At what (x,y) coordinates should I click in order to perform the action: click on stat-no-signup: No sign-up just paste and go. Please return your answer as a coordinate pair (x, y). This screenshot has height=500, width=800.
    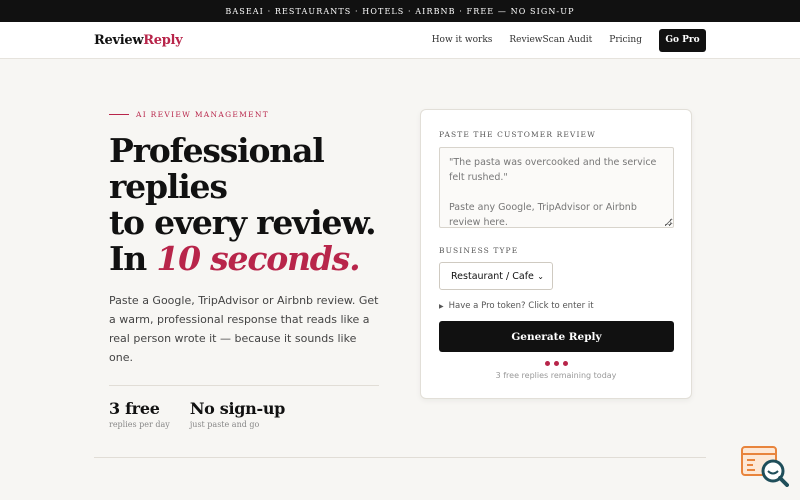
    Looking at the image, I should click on (237, 414).